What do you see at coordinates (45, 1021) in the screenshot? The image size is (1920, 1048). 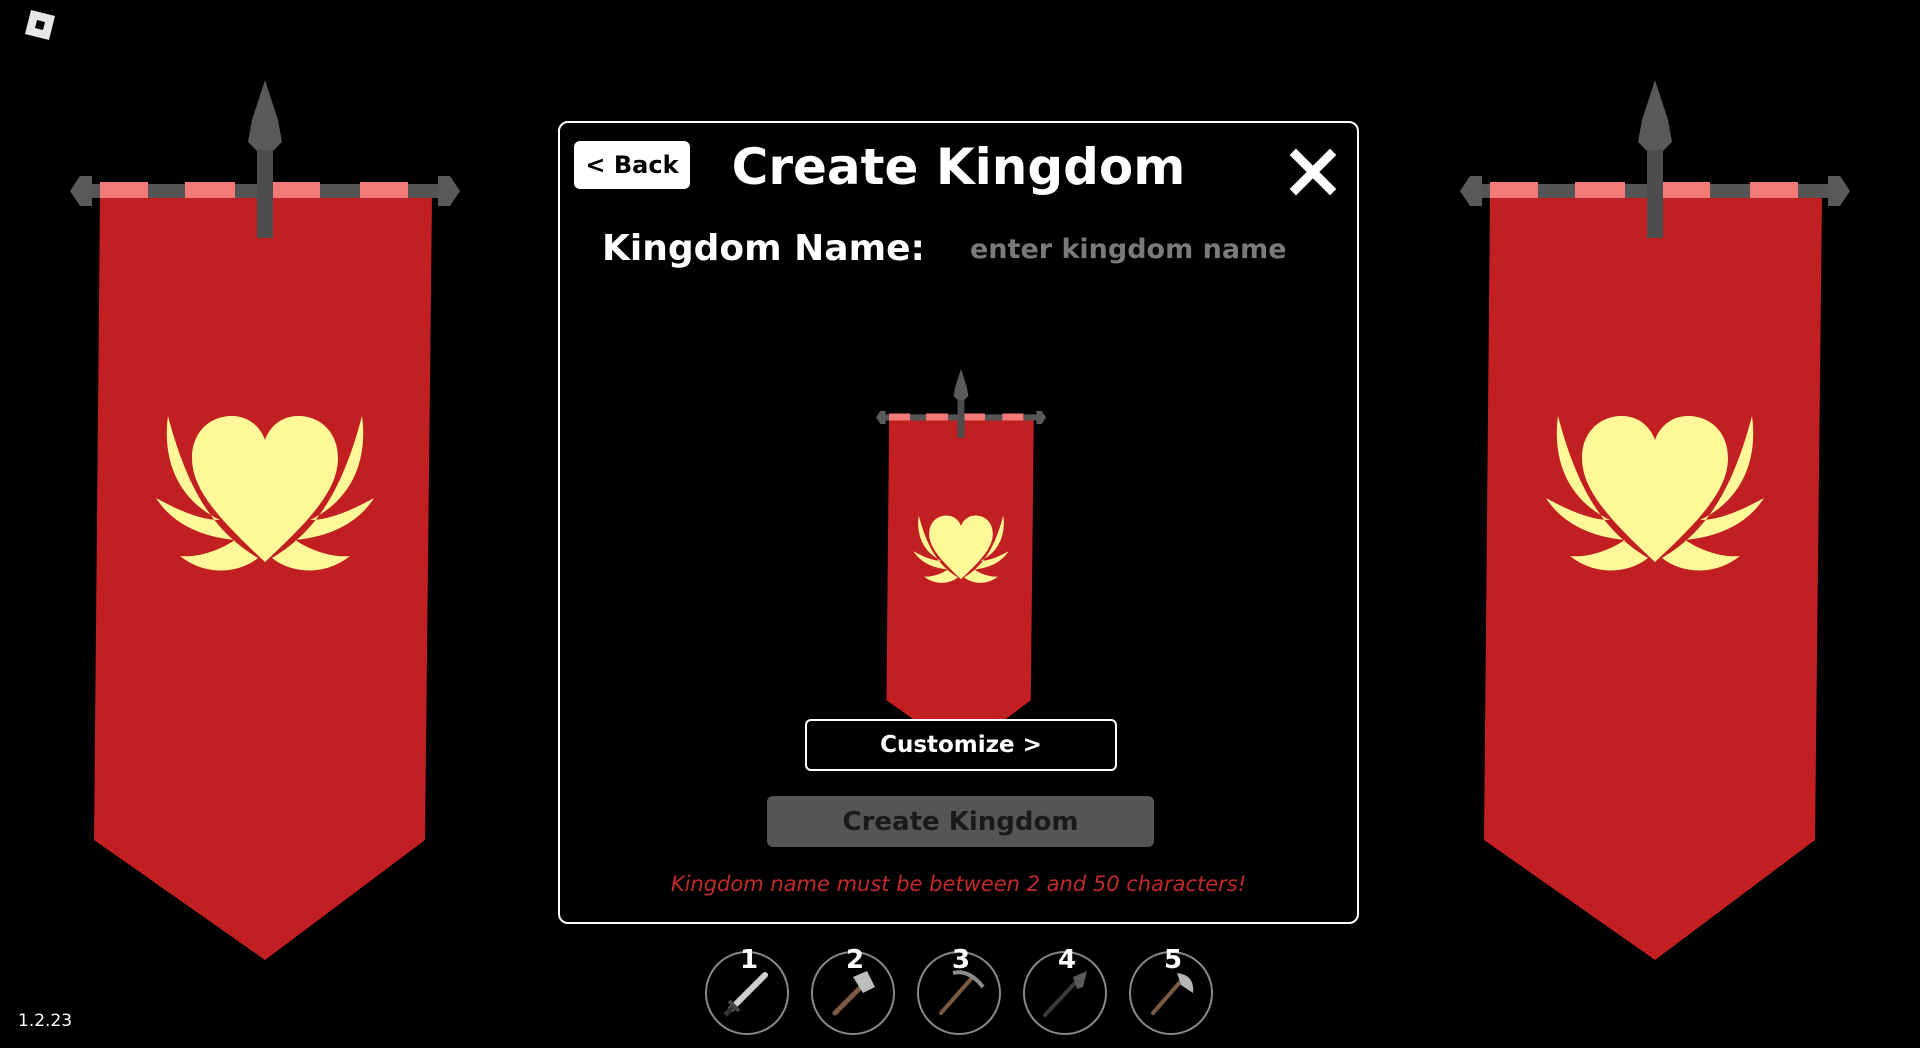 I see `version-label: 1.2.23` at bounding box center [45, 1021].